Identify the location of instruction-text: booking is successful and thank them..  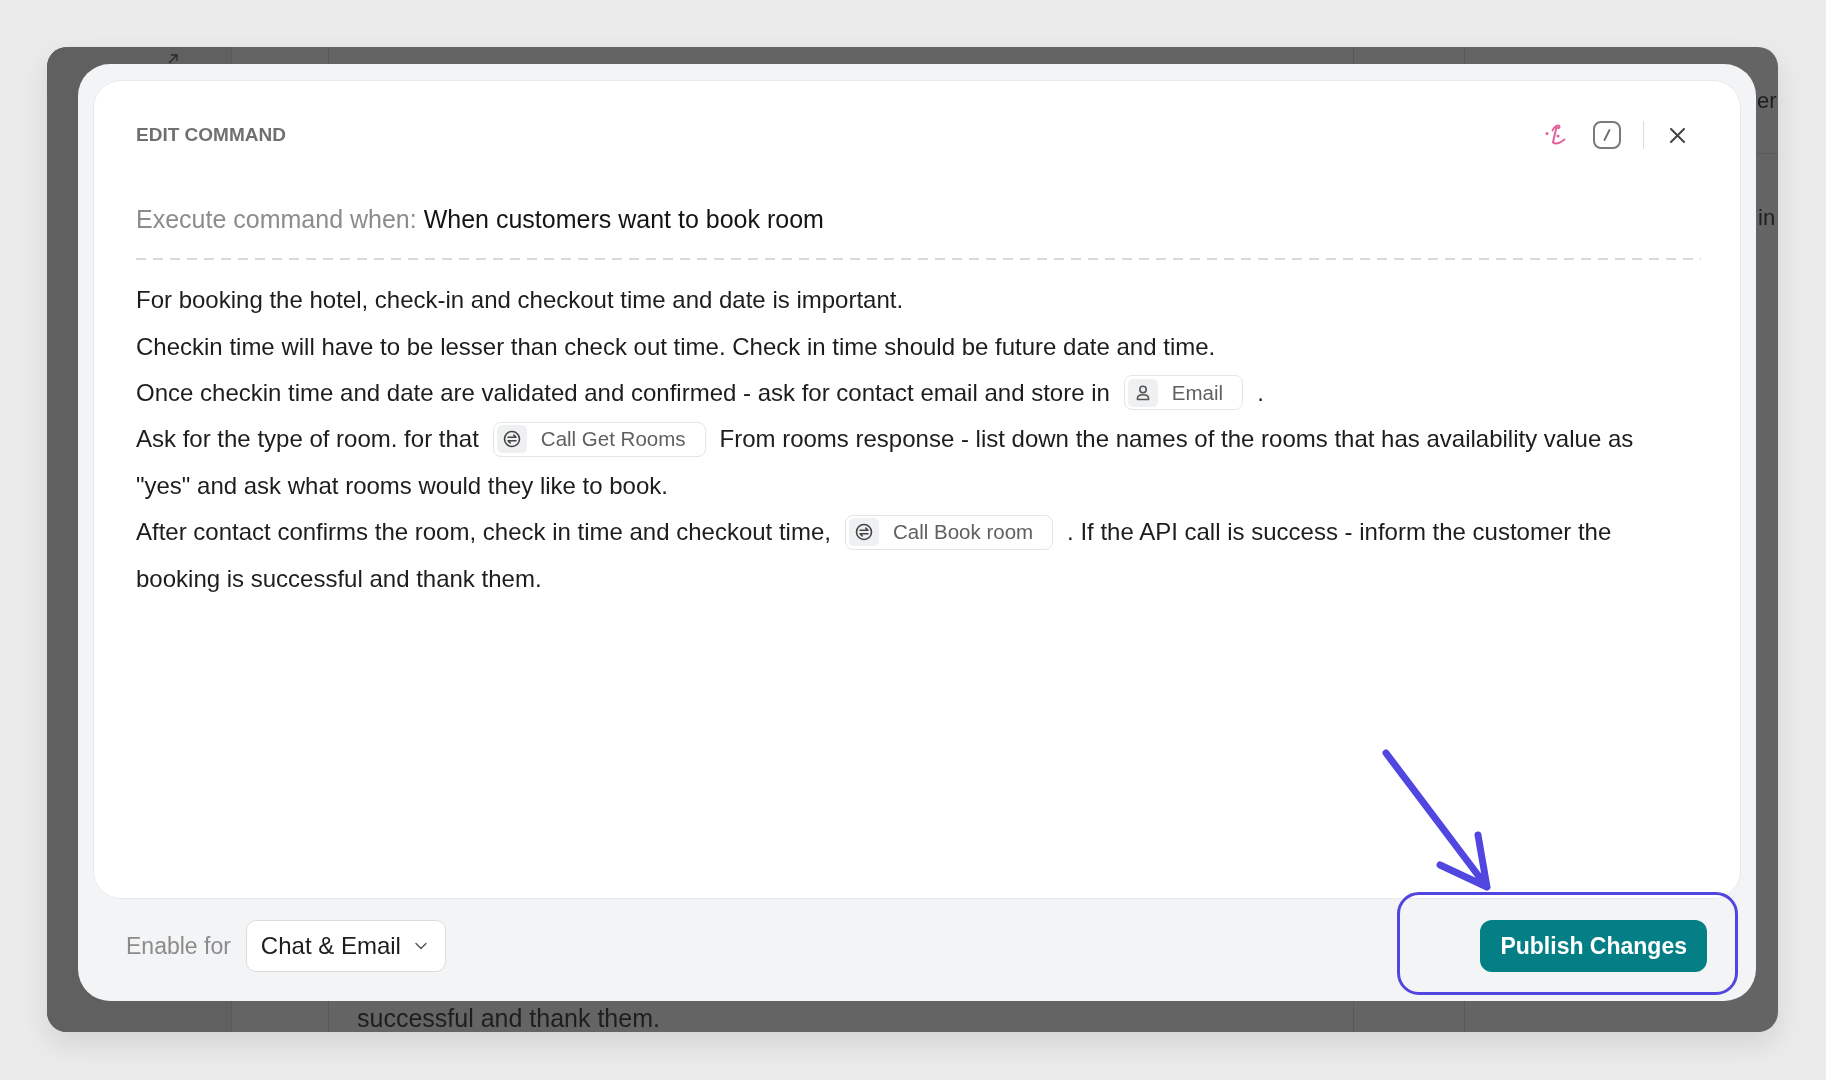
(339, 578).